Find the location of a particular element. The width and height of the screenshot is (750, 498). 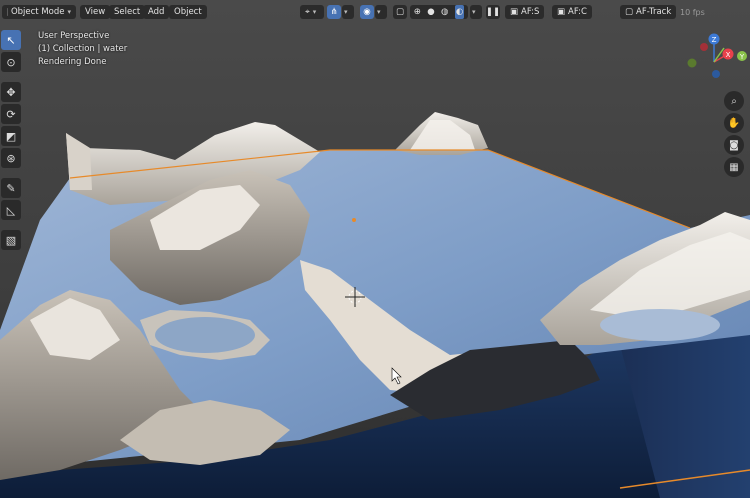

shading-dropdown: ▾ is located at coordinates (476, 12).